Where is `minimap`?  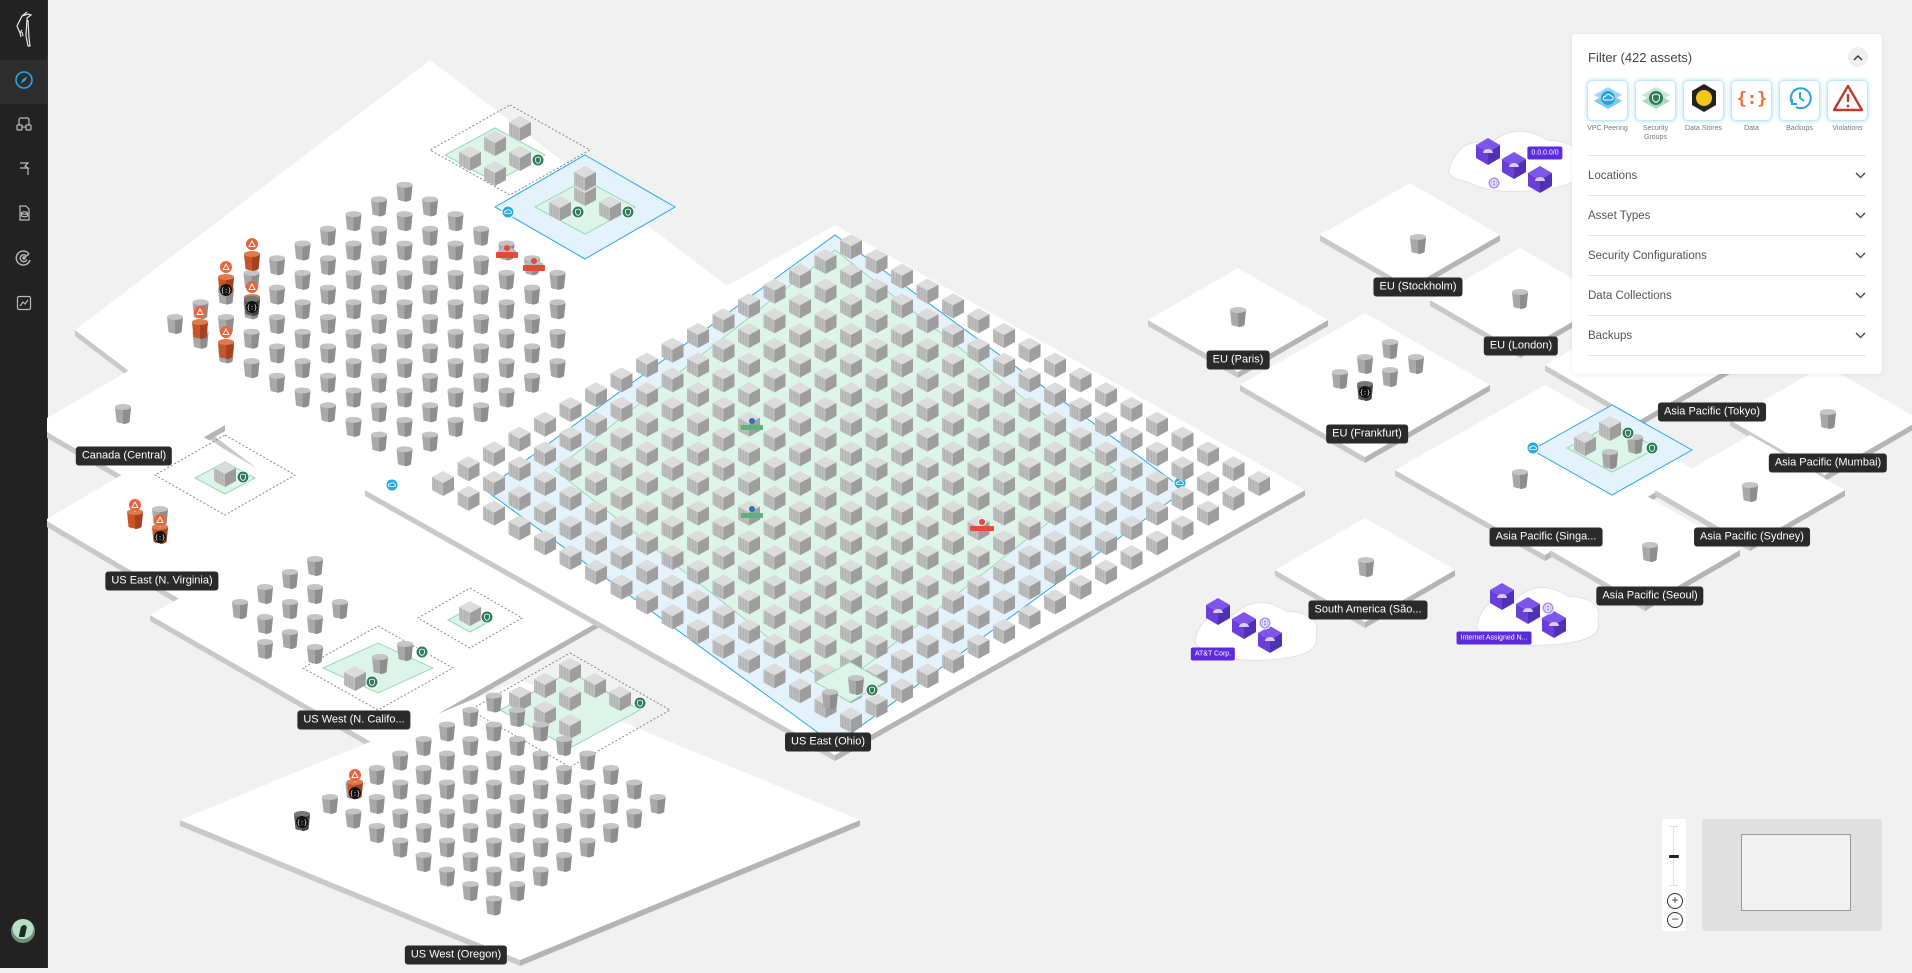
minimap is located at coordinates (1792, 875).